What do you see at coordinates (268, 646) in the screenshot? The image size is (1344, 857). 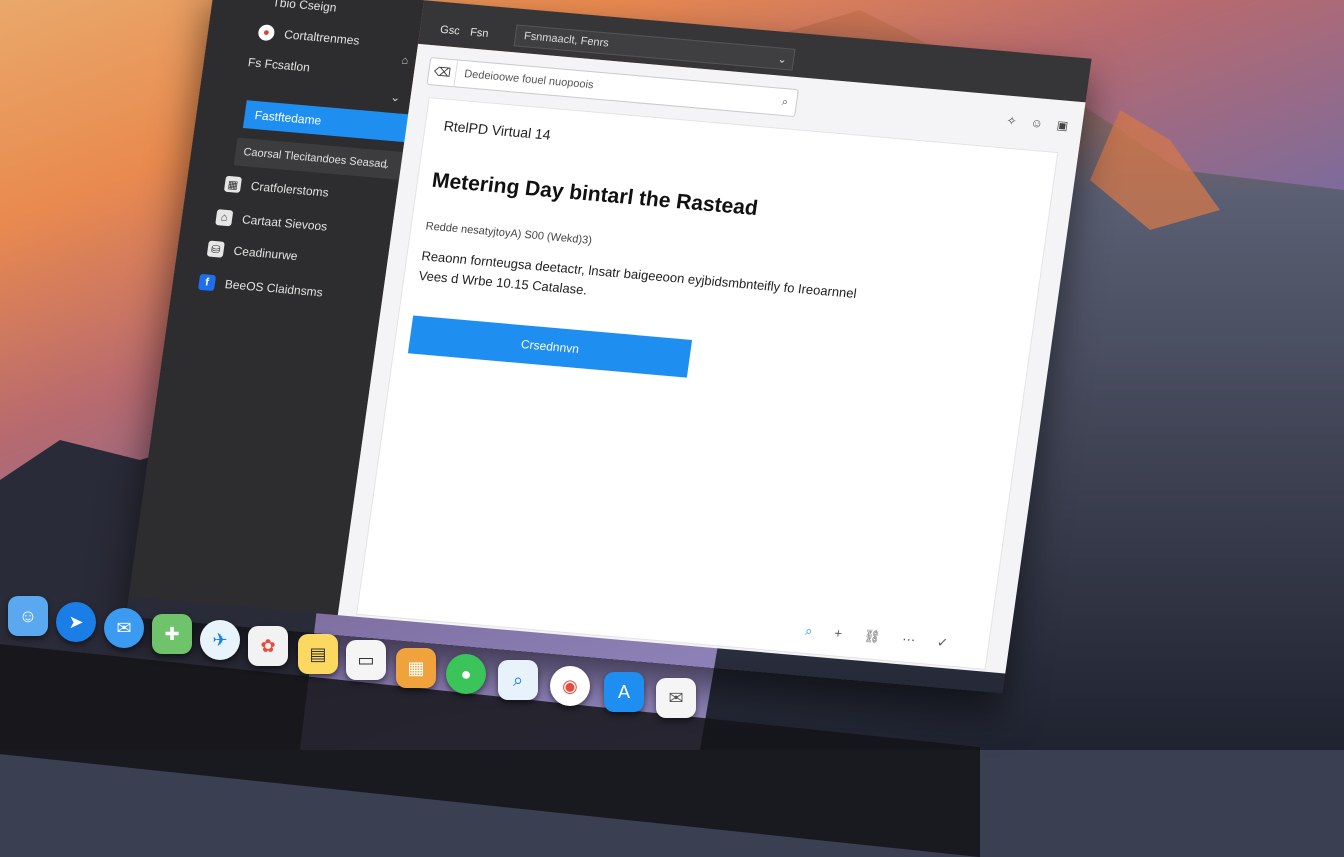 I see `photos-icon: ✿` at bounding box center [268, 646].